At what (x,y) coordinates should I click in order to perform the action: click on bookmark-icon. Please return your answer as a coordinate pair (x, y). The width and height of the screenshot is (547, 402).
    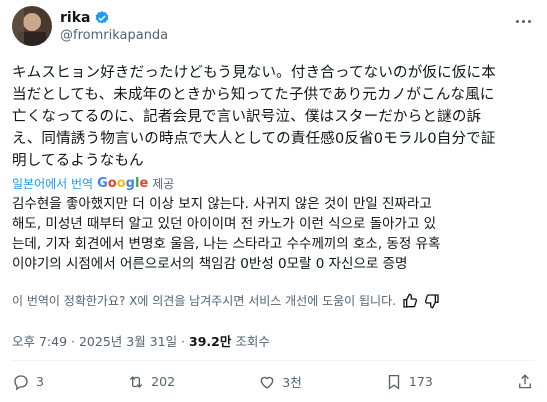
    Looking at the image, I should click on (394, 382).